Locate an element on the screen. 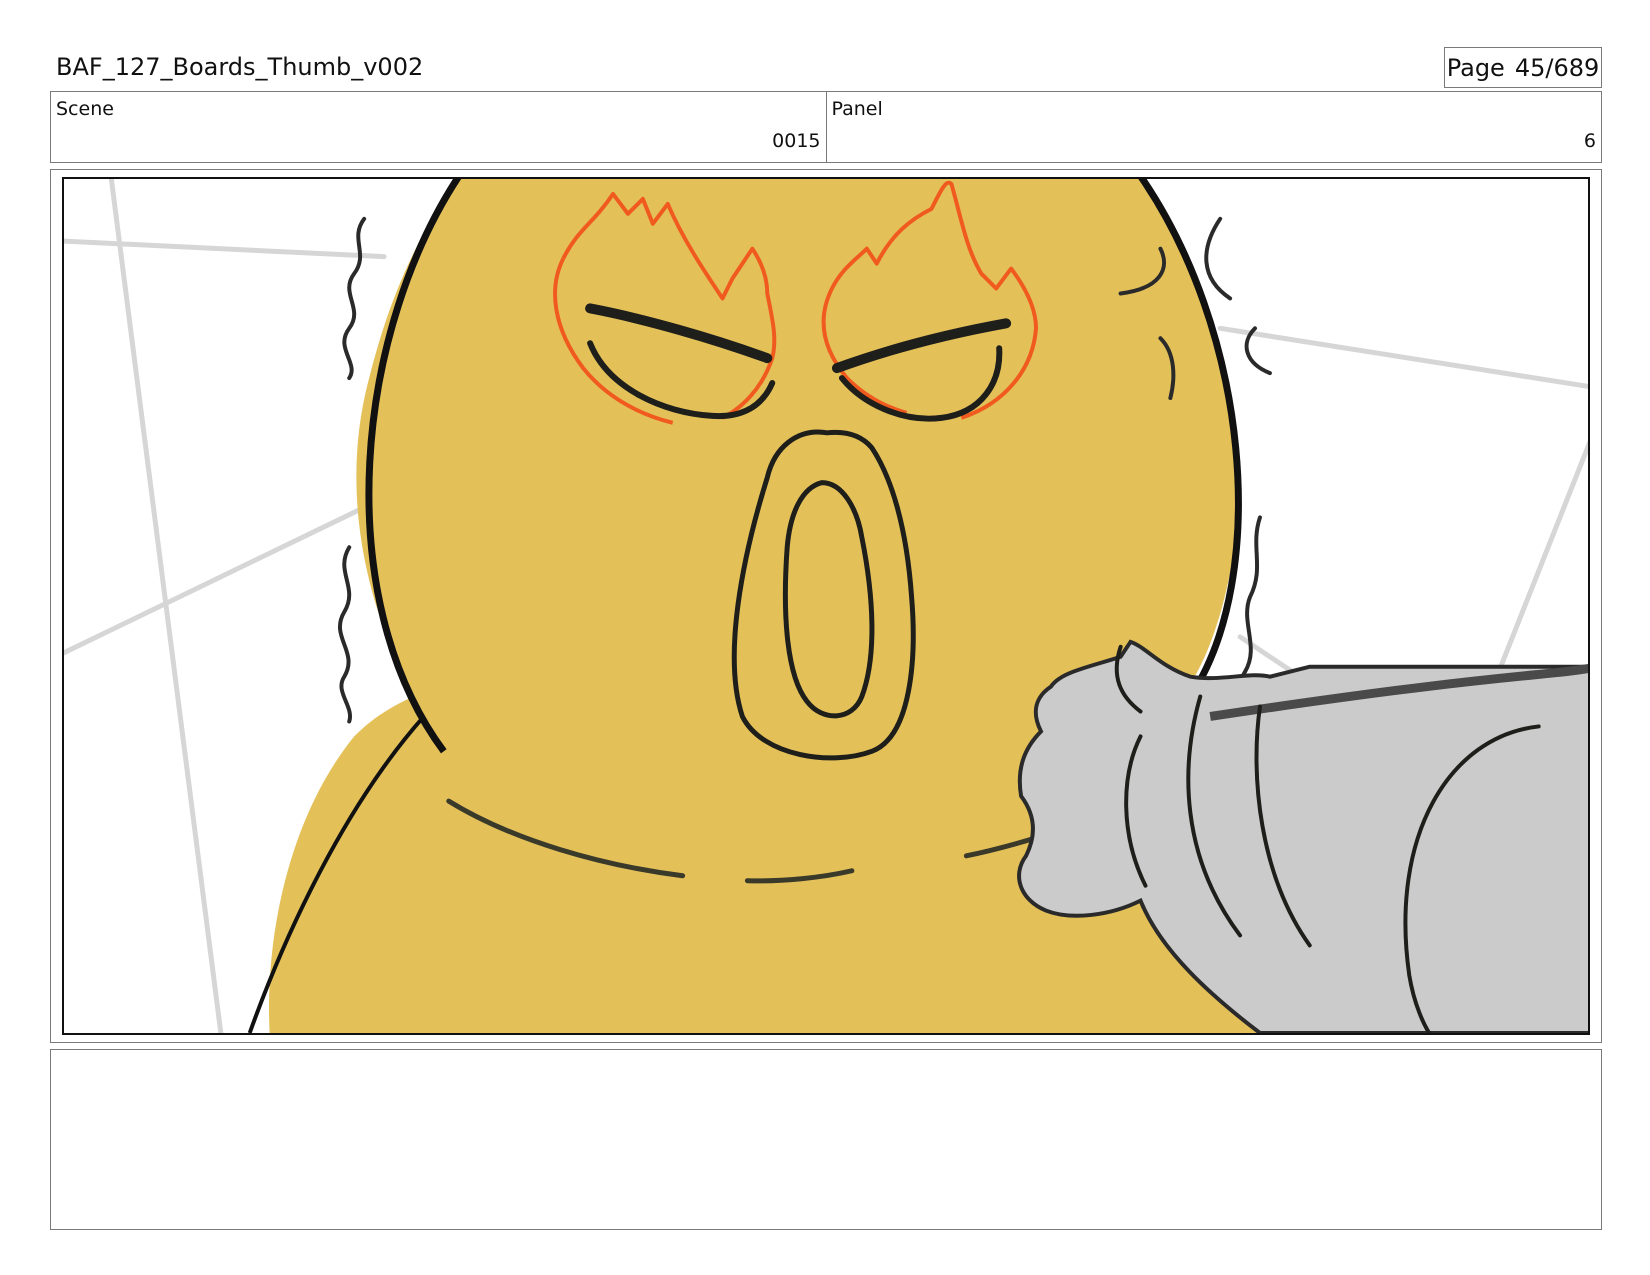 This screenshot has width=1650, height=1275. page-label: Page is located at coordinates (1475, 67).